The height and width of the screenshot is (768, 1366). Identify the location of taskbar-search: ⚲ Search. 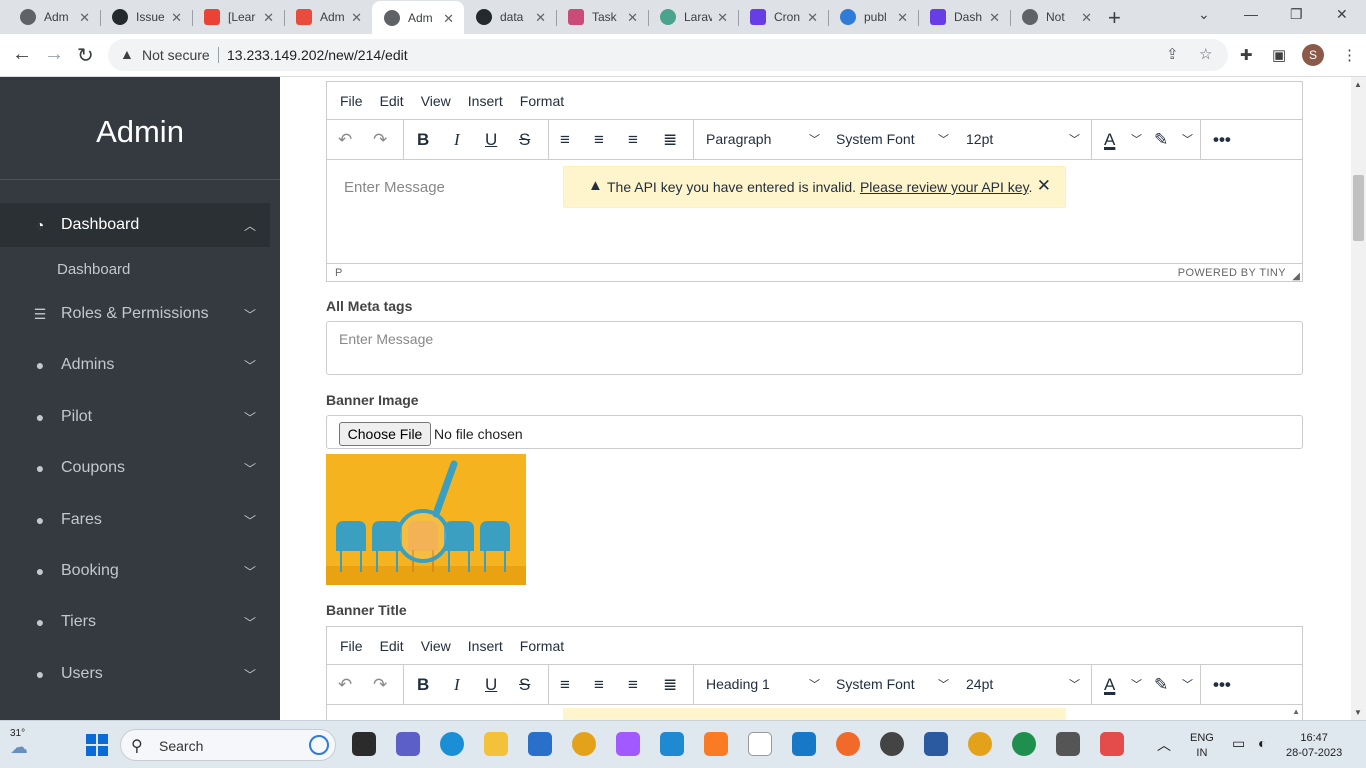
(228, 745).